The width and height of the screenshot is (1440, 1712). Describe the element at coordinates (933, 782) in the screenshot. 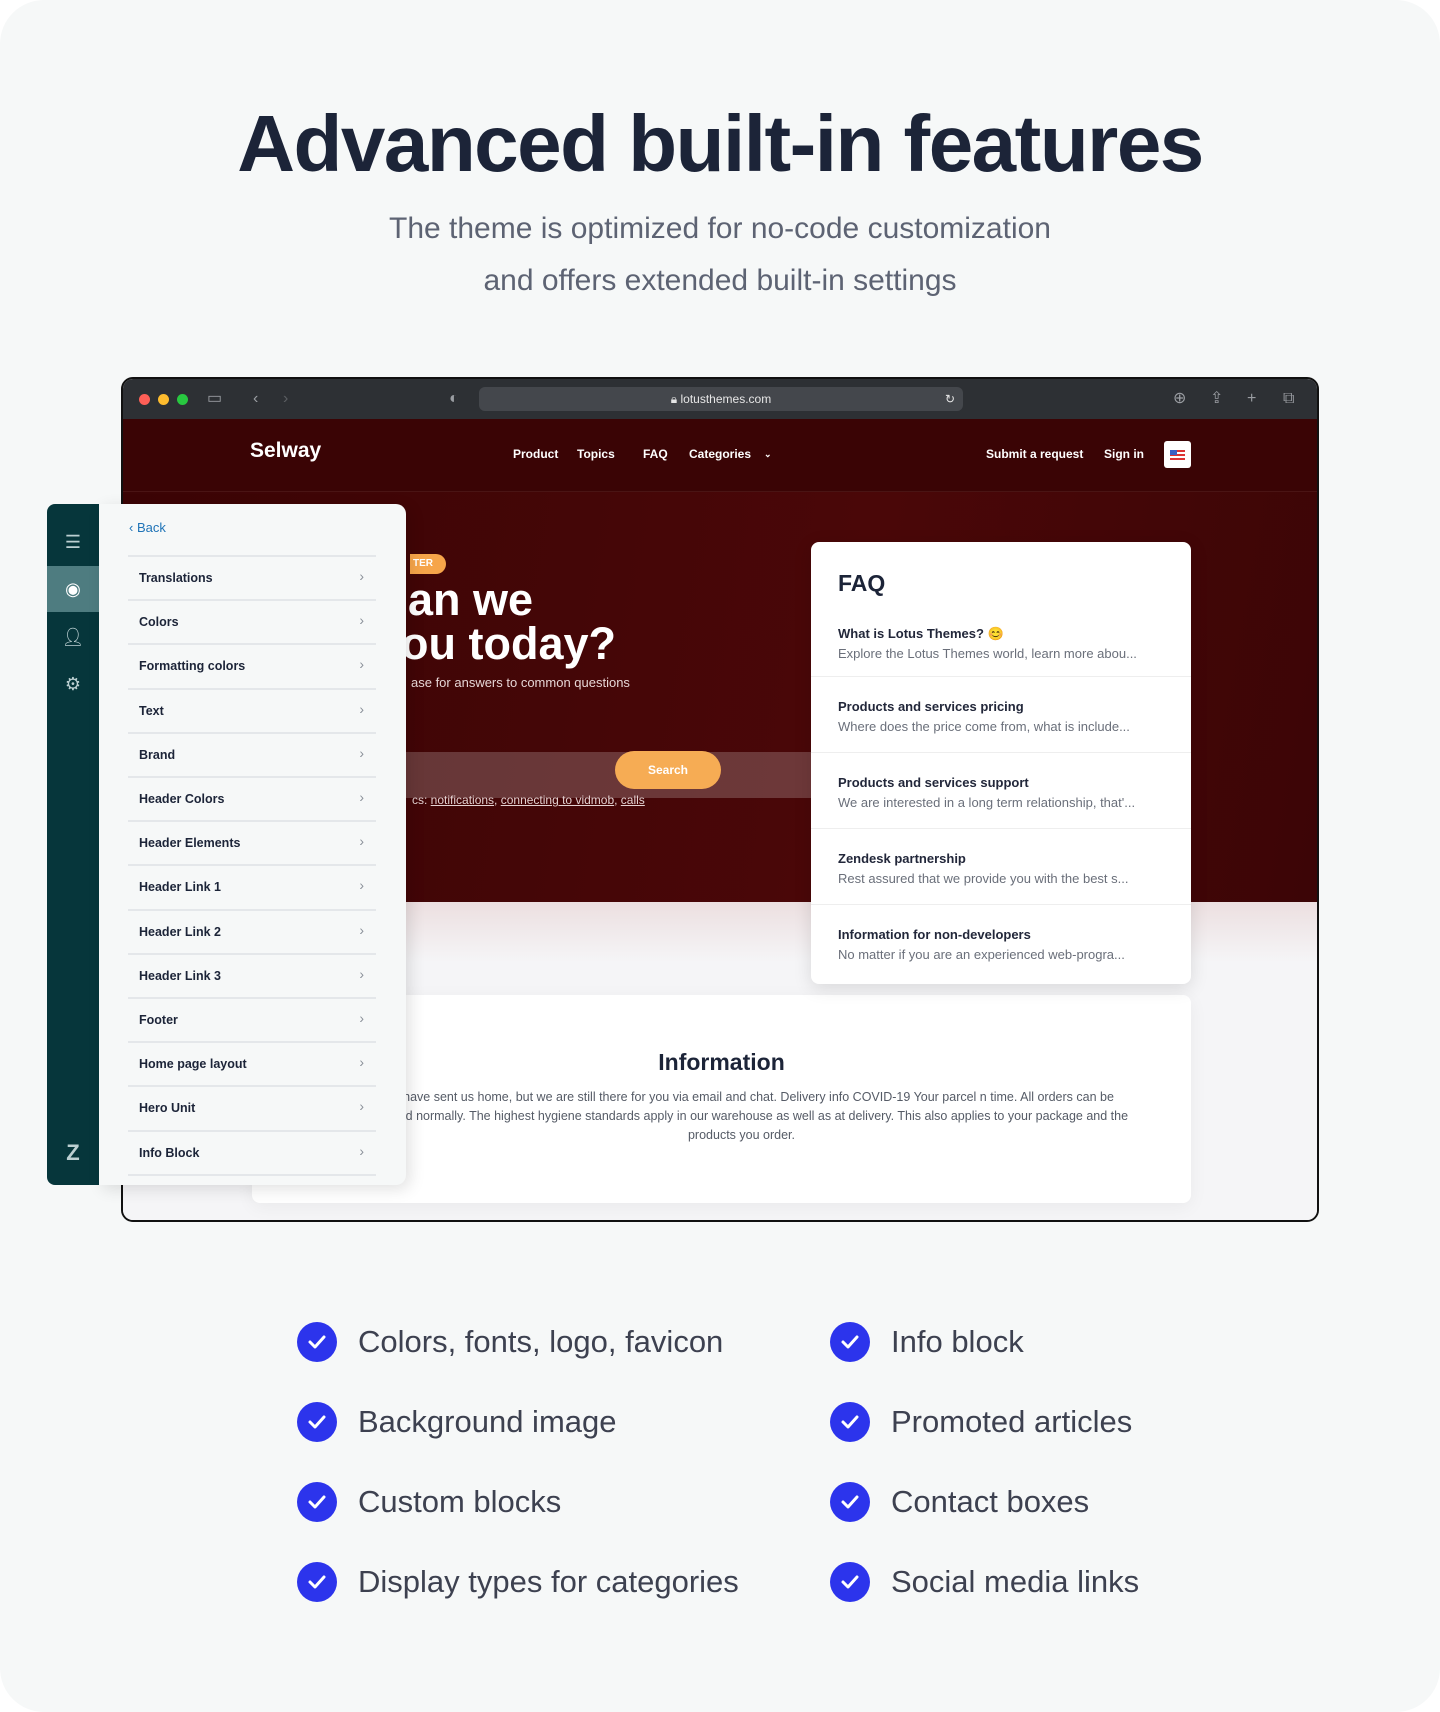

I see `faq-question: Products and services support` at that location.